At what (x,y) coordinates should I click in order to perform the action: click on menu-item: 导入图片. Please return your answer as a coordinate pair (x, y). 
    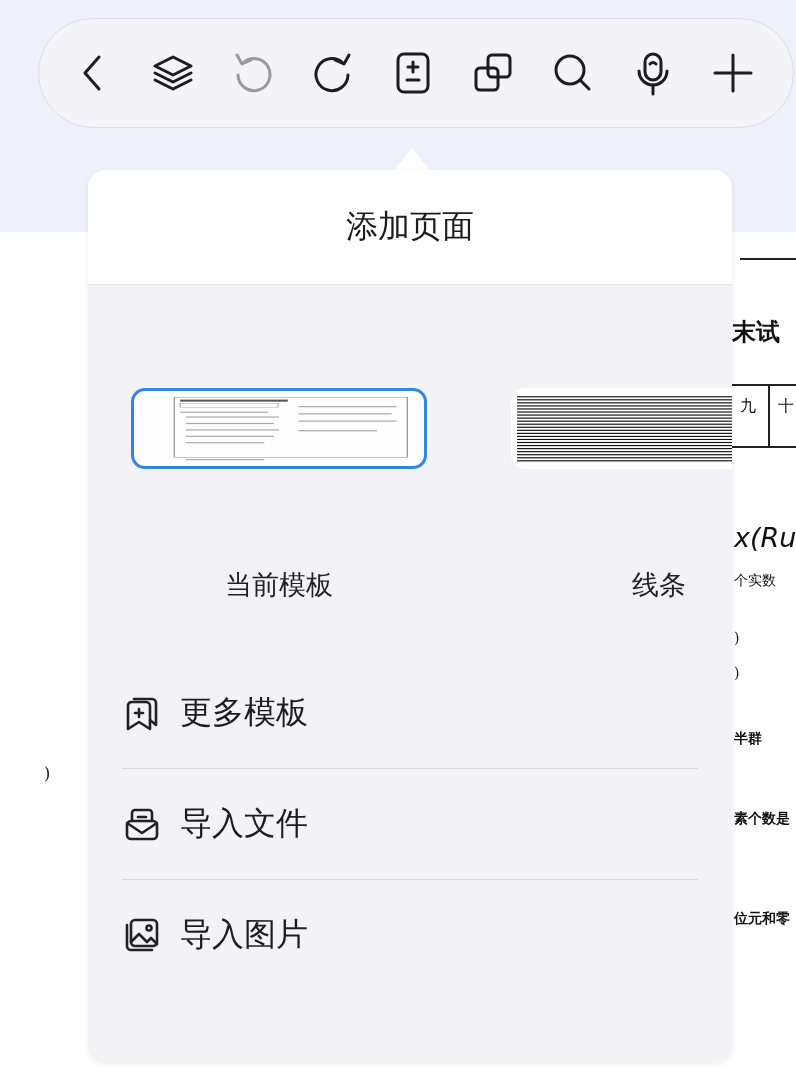
    Looking at the image, I should click on (410, 935).